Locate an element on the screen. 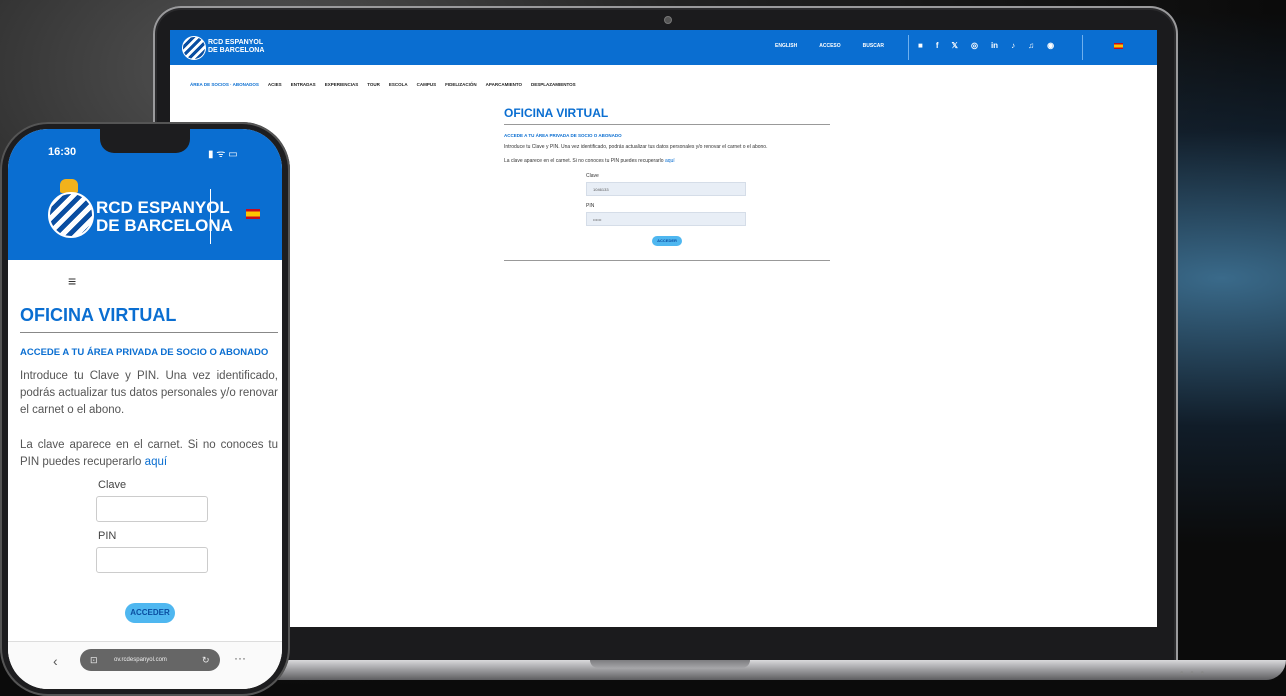  top-links: ENGLISH ACCESO BUSCAR is located at coordinates (829, 46).